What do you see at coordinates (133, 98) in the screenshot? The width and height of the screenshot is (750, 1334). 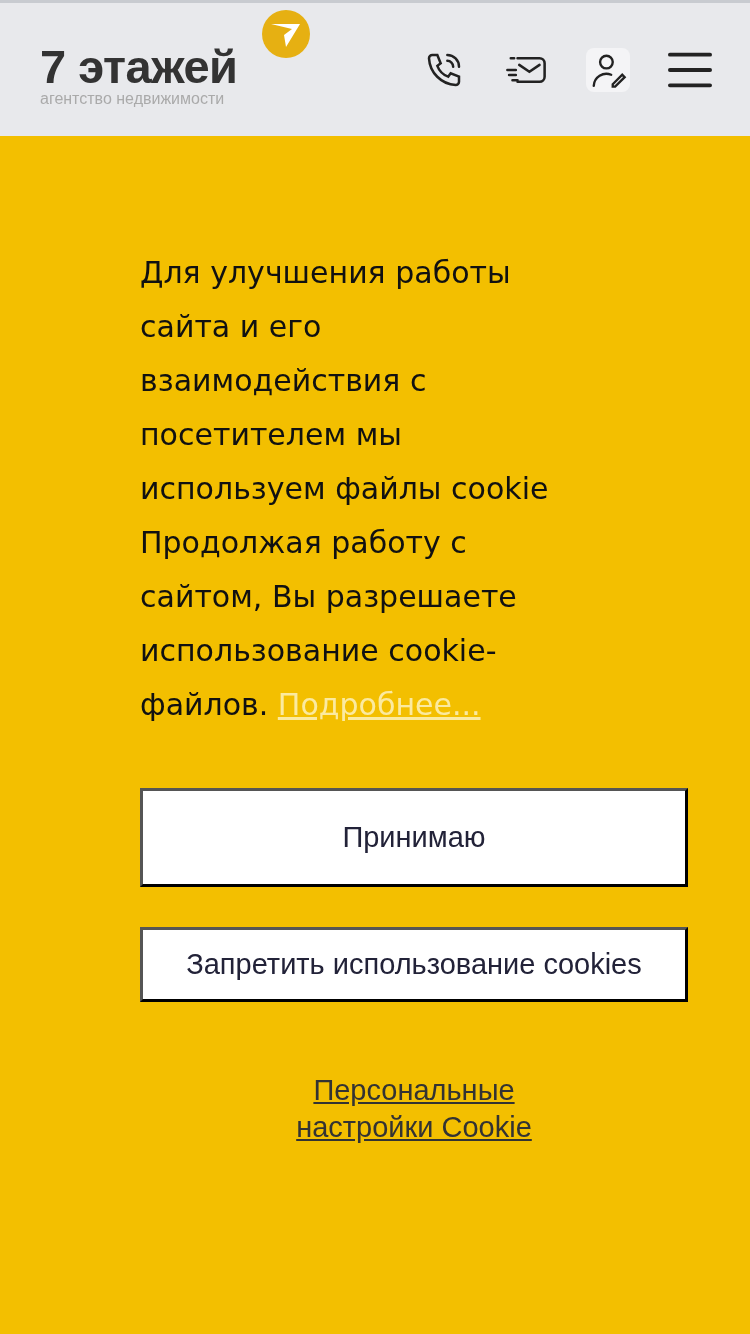 I see `logo-subtitle: агентство недвижимости` at bounding box center [133, 98].